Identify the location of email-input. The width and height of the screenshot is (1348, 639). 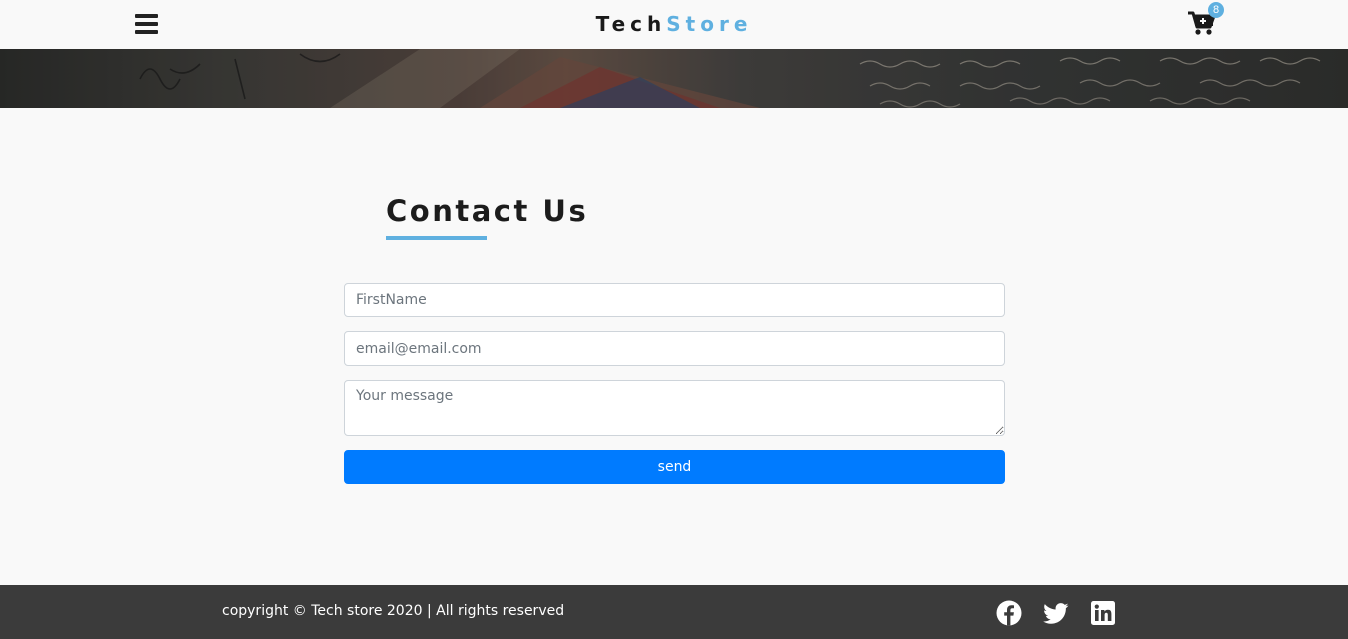
(674, 348).